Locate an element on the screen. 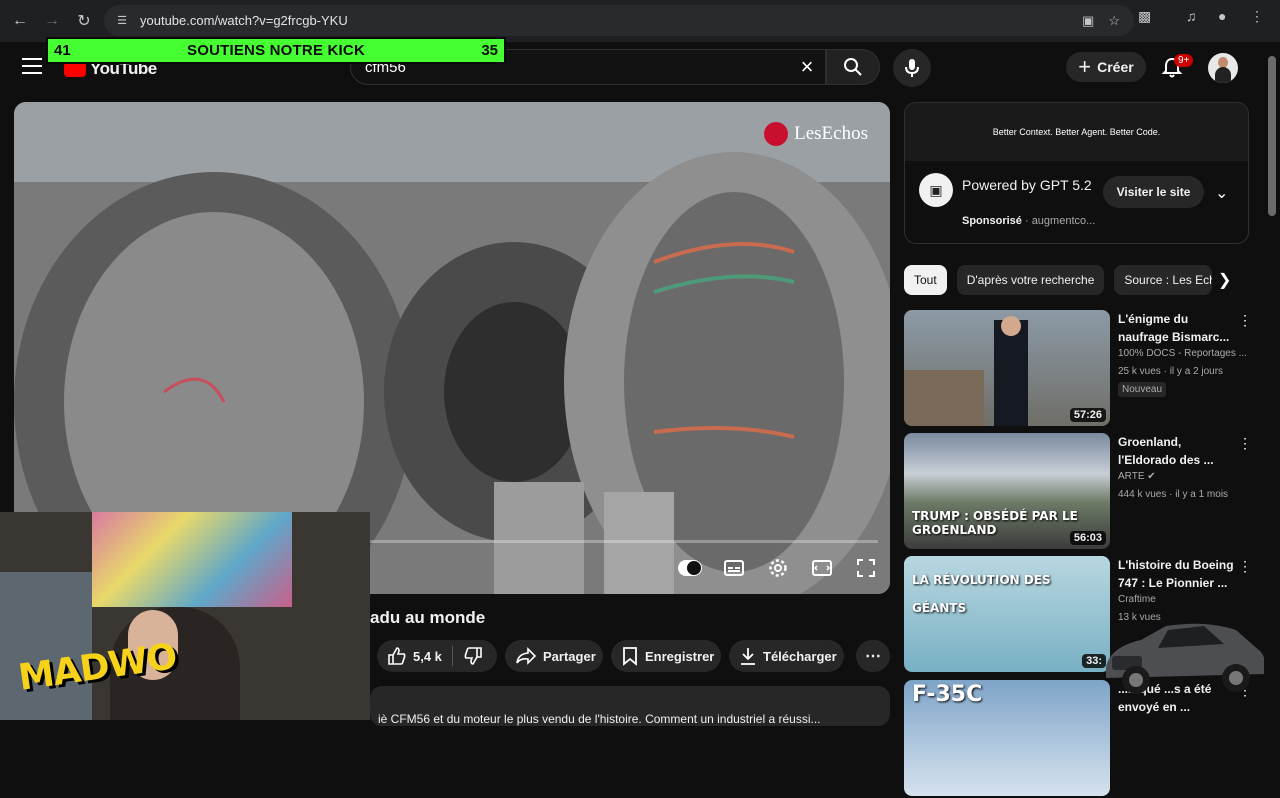 The height and width of the screenshot is (798, 1280). kick-goal-bar: 41 SOUTIENS NOTRE KICK 35 is located at coordinates (276, 50).